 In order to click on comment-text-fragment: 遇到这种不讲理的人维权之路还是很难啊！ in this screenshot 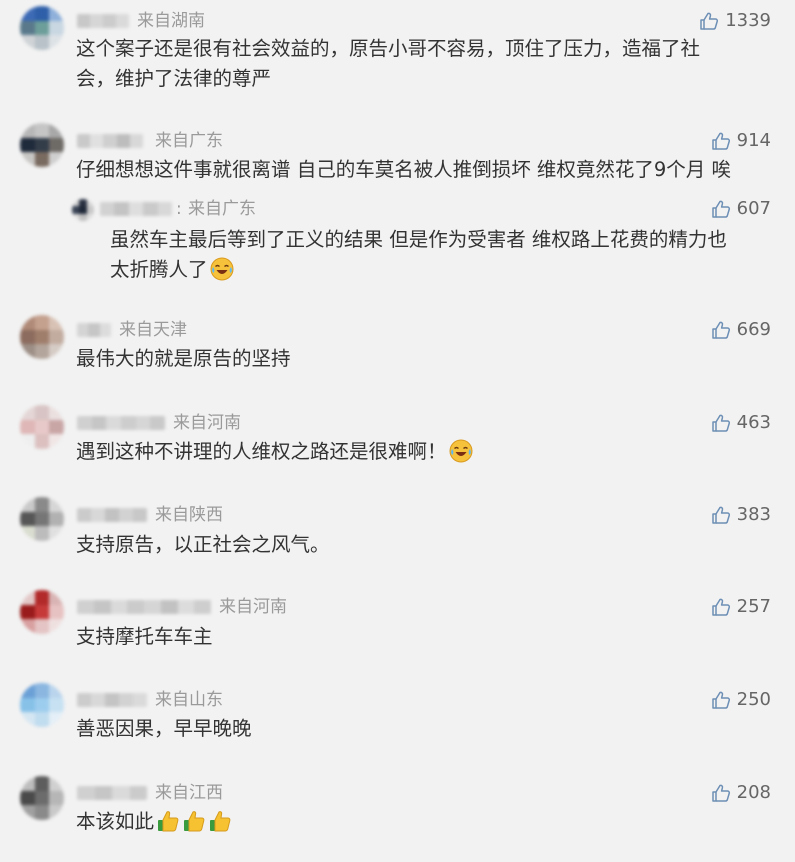, I will do `click(261, 451)`.